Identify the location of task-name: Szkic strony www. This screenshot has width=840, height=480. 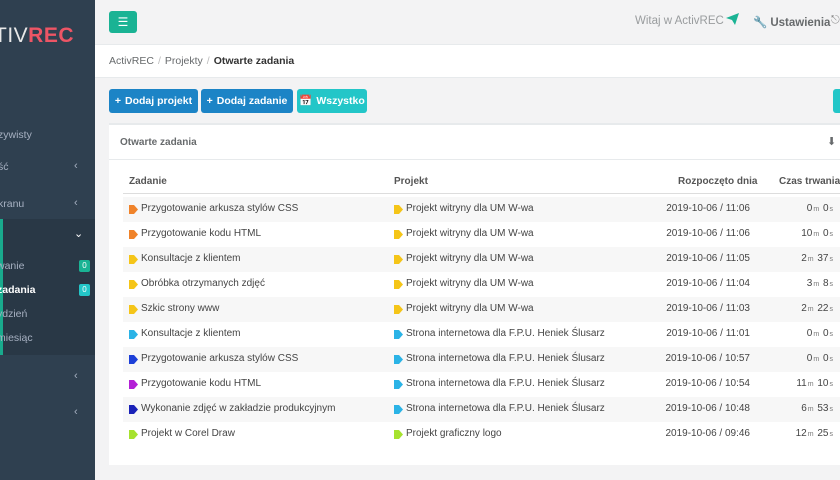
(180, 308).